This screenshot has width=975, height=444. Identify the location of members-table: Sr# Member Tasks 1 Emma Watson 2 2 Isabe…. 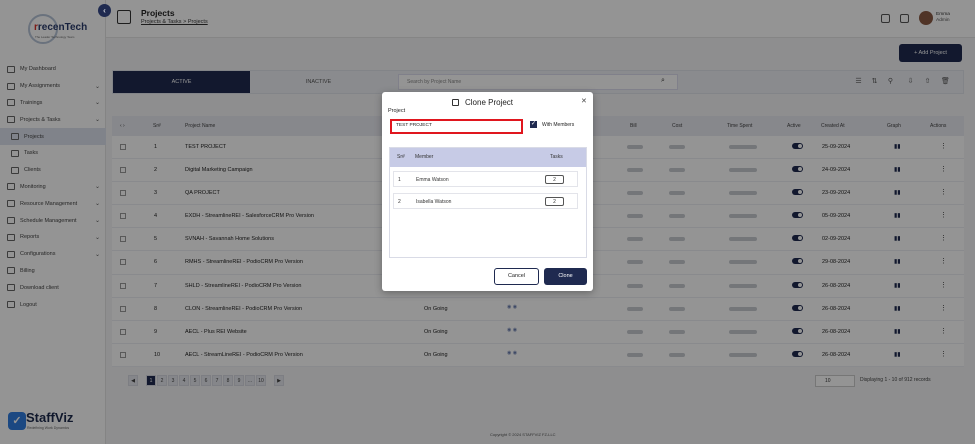
(488, 202).